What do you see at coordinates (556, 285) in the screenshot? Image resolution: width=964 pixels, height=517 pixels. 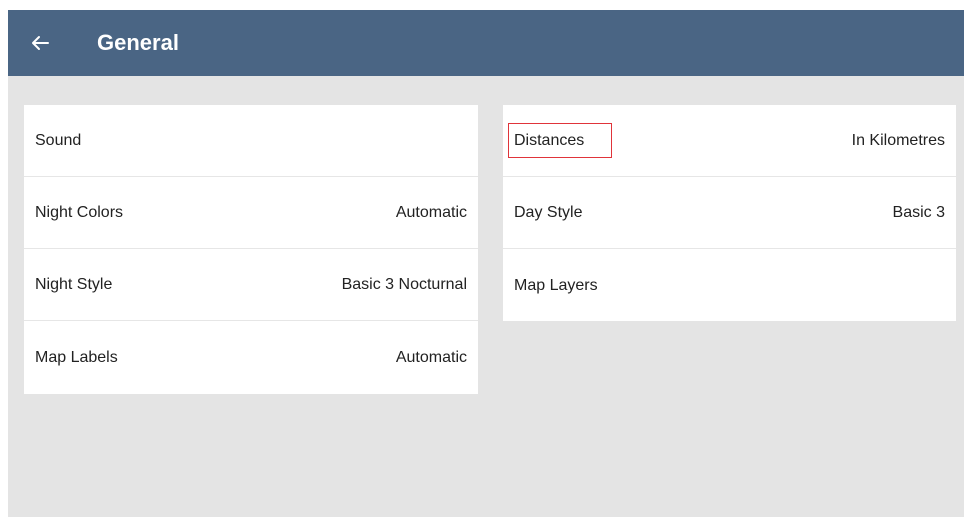 I see `setting-label: Map Layers` at bounding box center [556, 285].